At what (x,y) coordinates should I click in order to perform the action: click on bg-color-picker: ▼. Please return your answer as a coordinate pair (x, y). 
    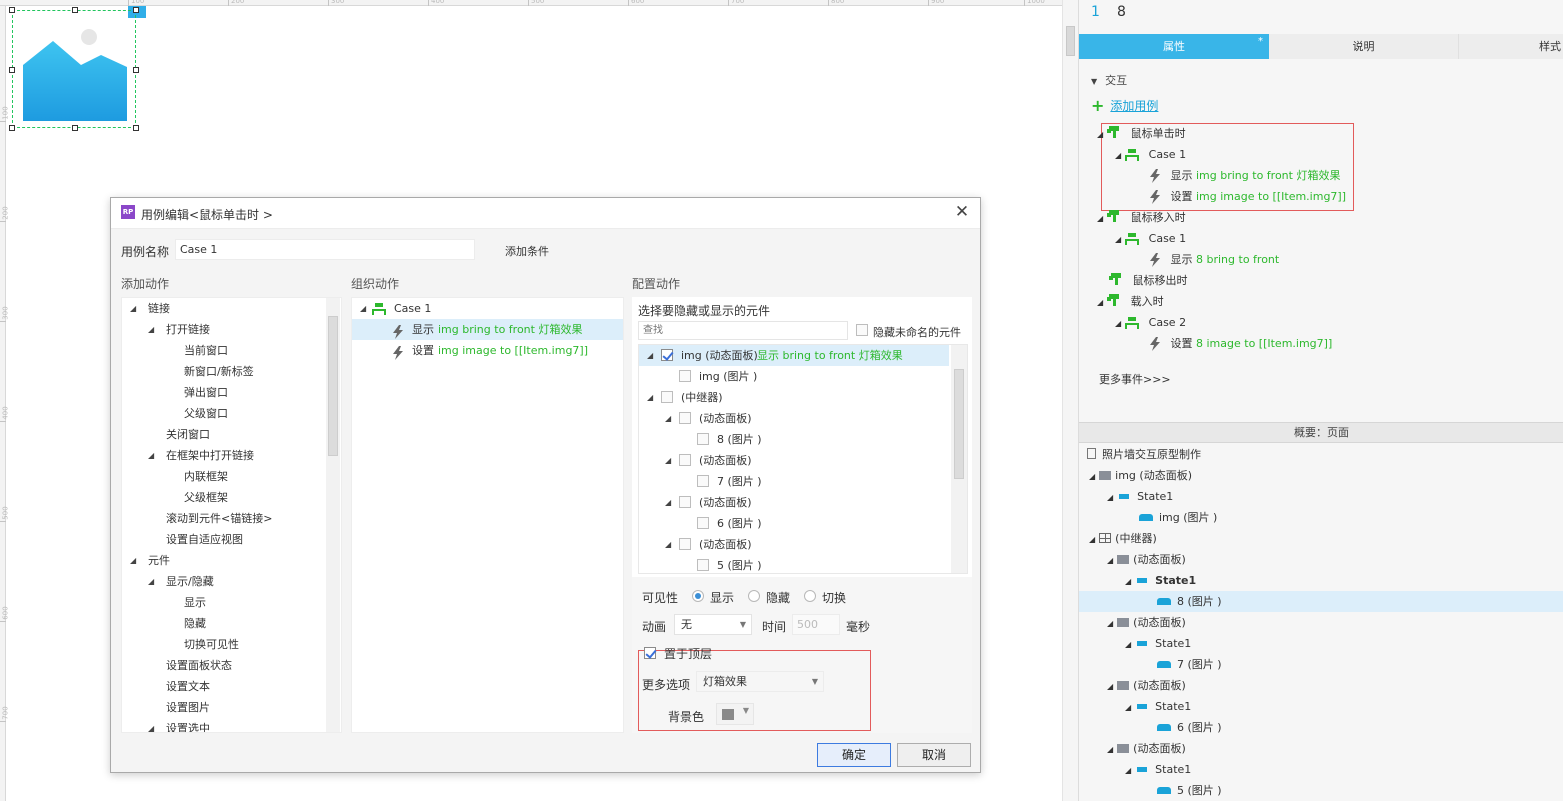
    Looking at the image, I should click on (735, 714).